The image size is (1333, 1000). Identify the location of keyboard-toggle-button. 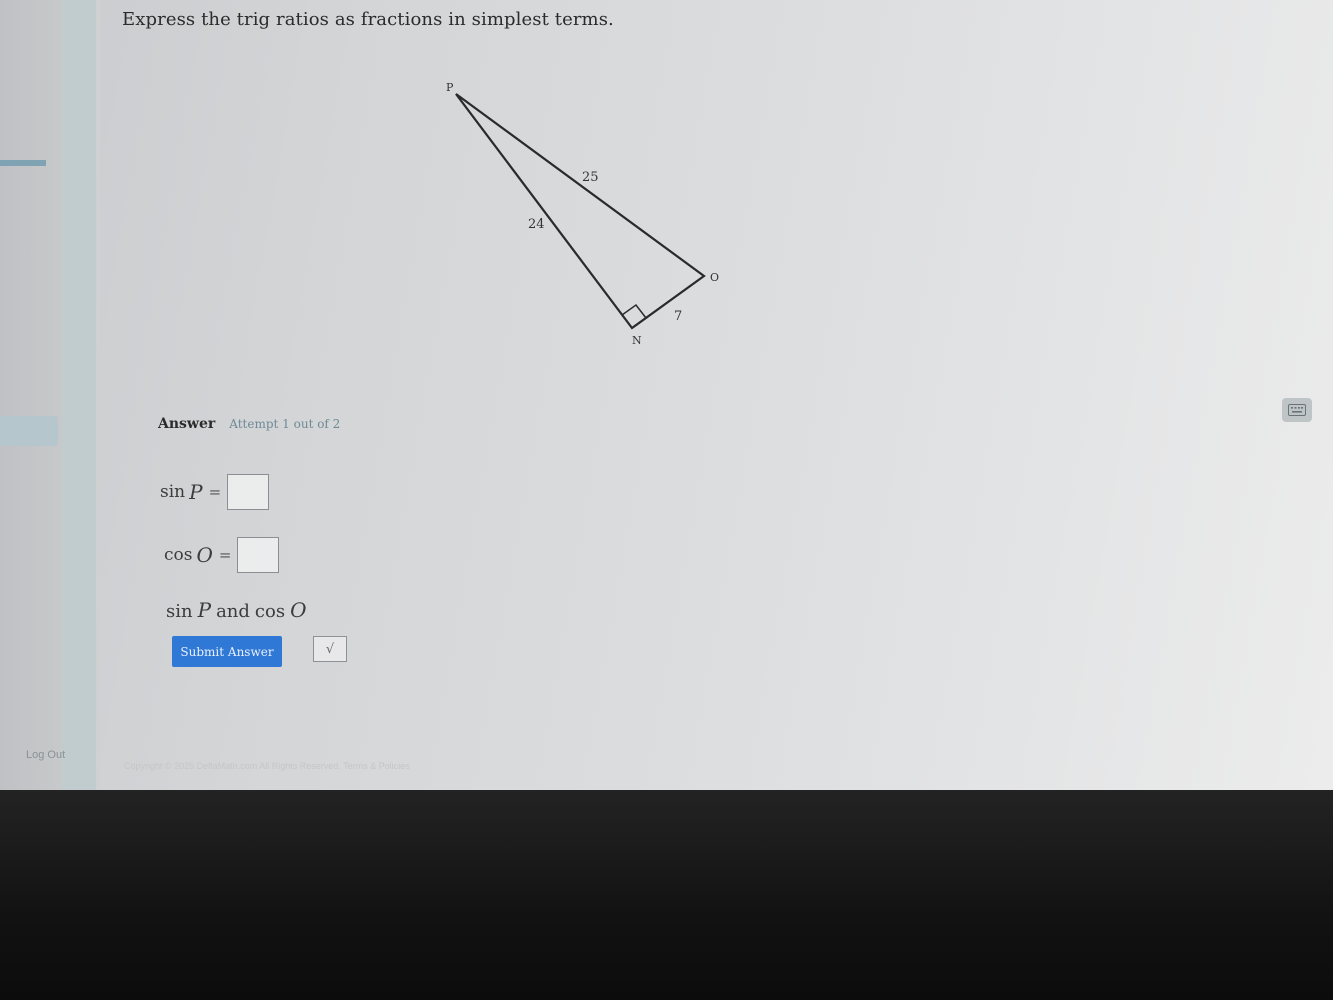
(1297, 410).